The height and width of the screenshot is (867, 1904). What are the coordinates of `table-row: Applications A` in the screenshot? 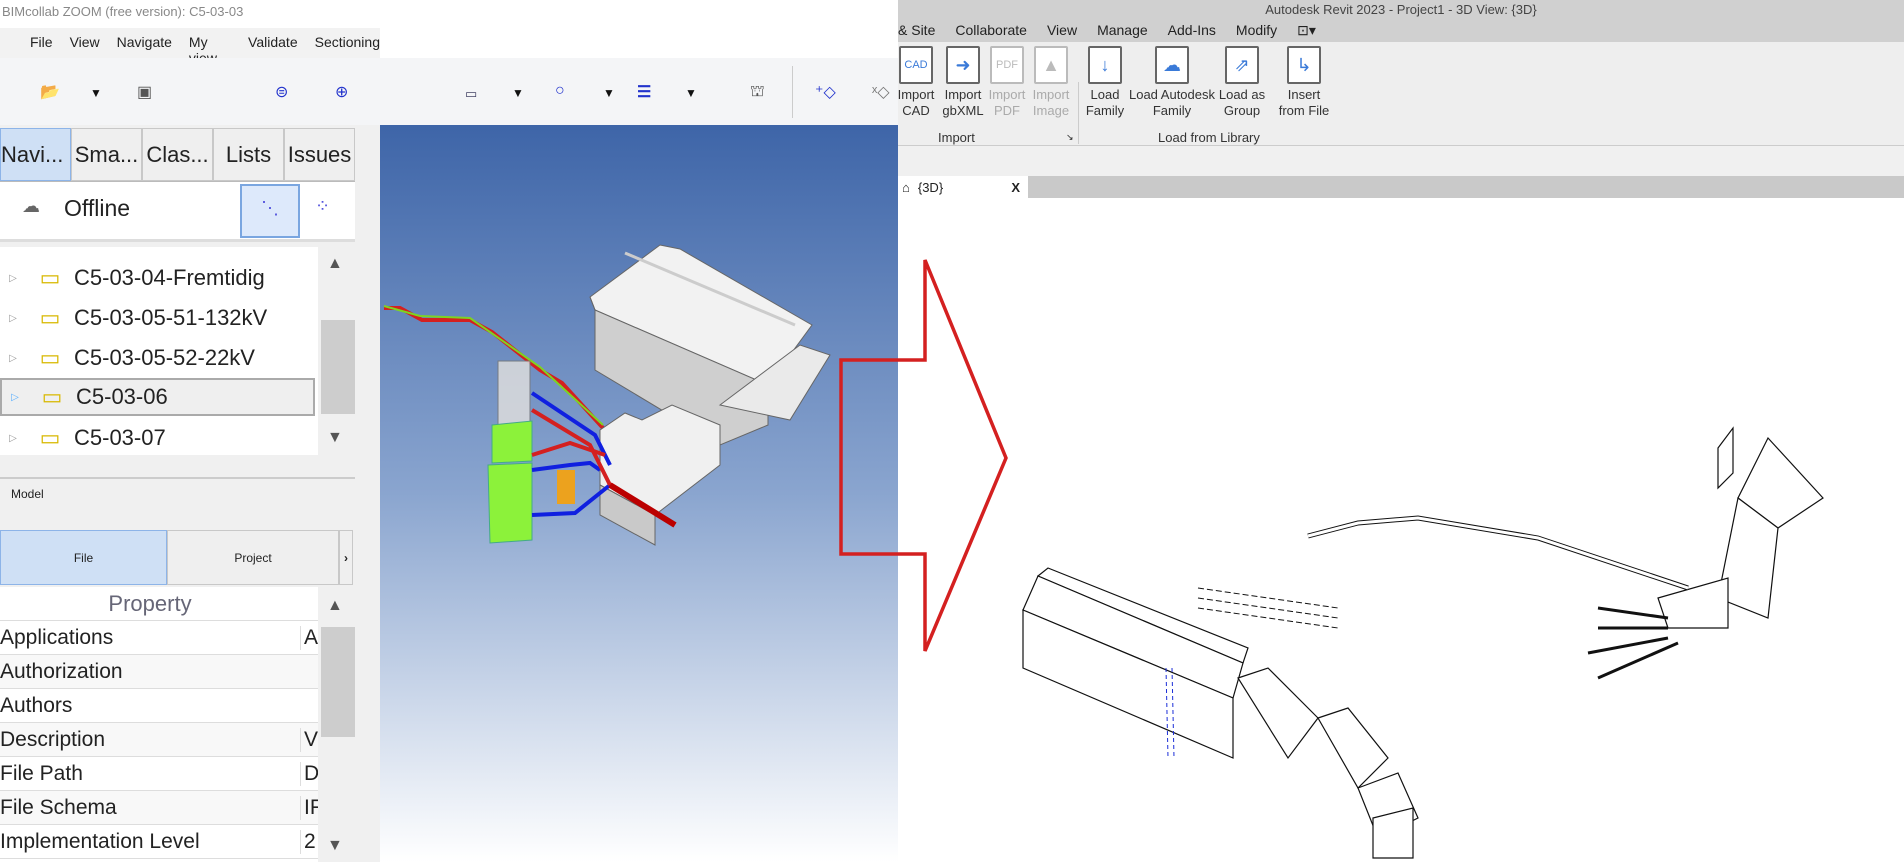 It's located at (159, 638).